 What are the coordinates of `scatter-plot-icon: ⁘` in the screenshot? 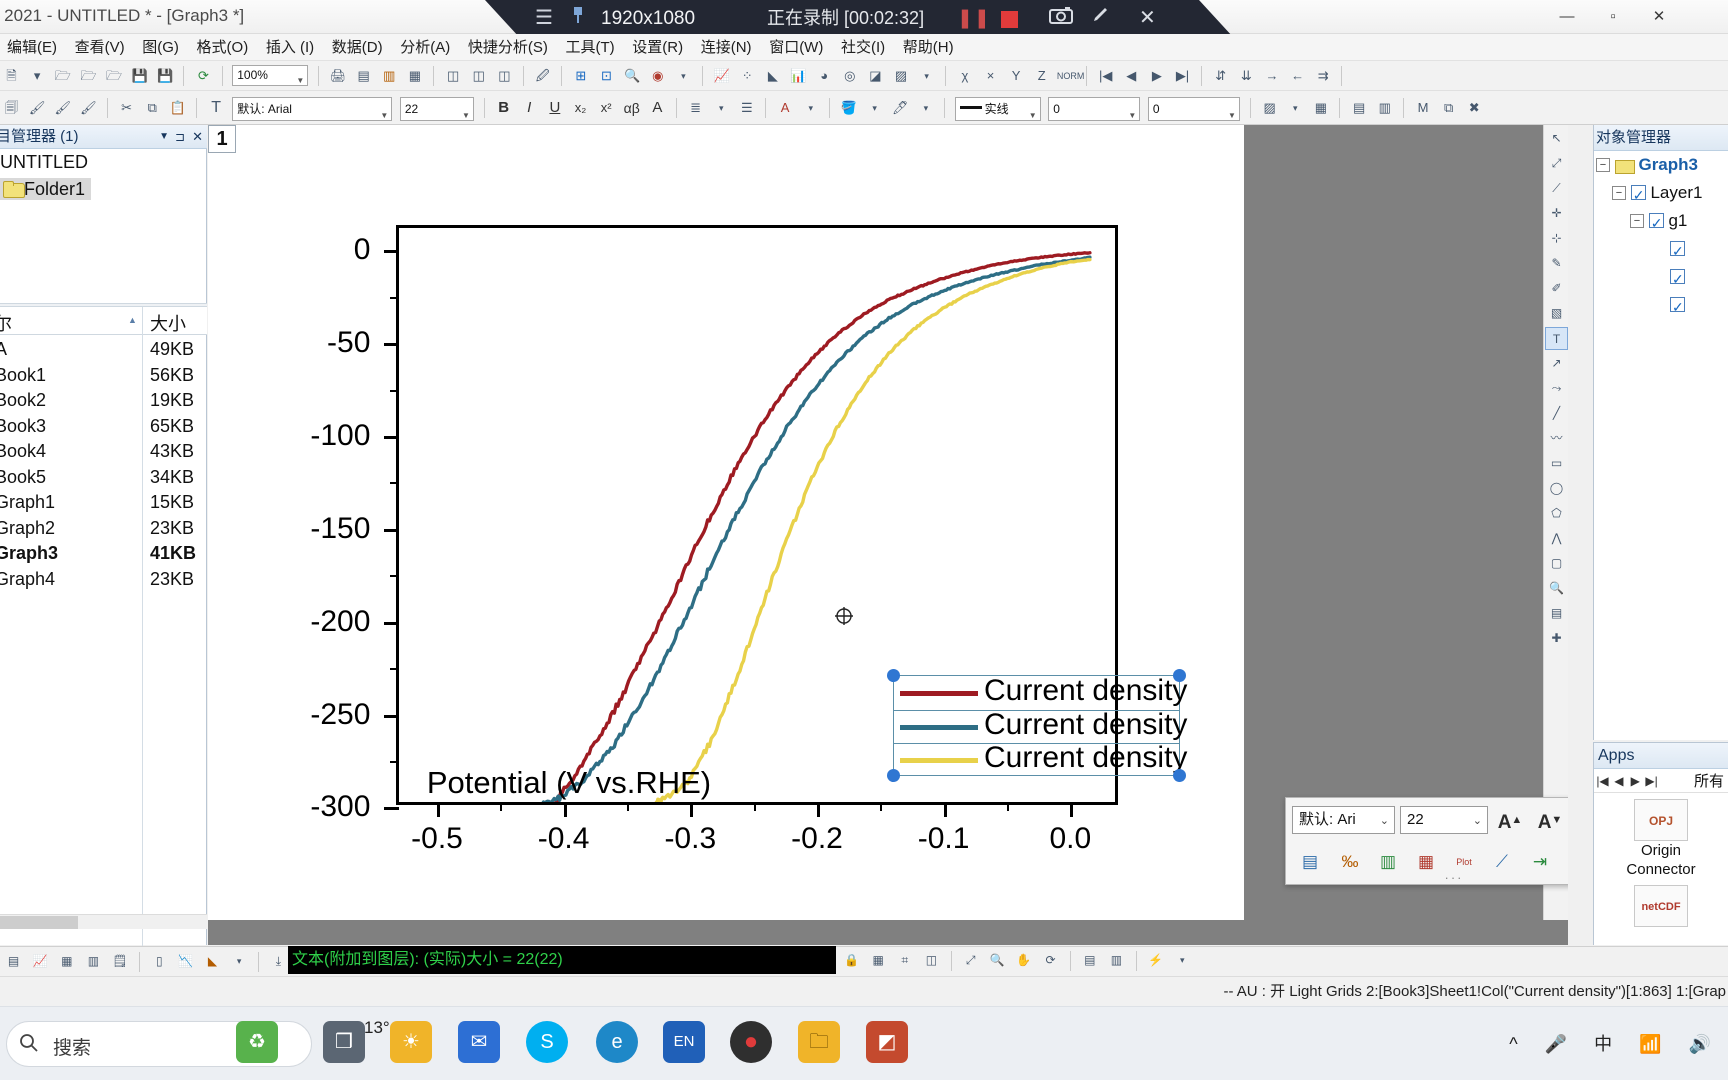 It's located at (747, 76).